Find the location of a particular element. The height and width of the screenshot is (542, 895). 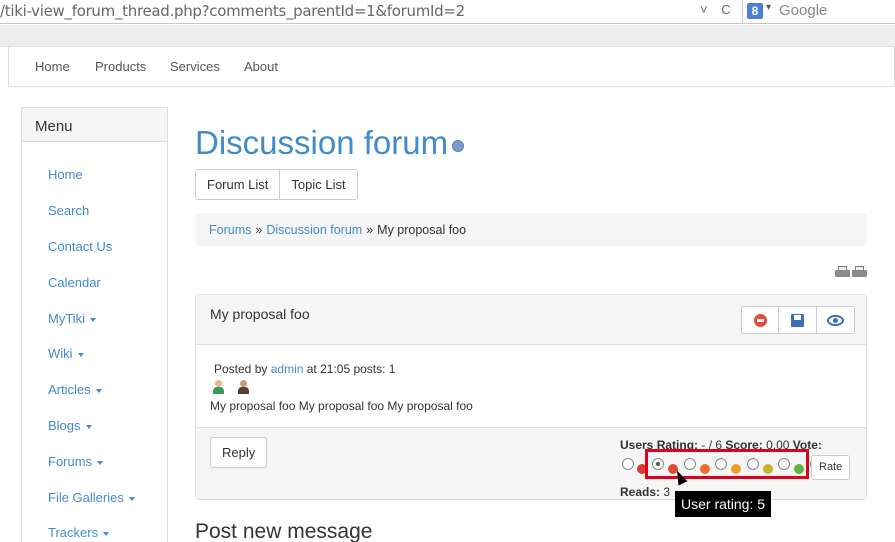

forum-nav-buttons: Forum List Topic List is located at coordinates (276, 184).